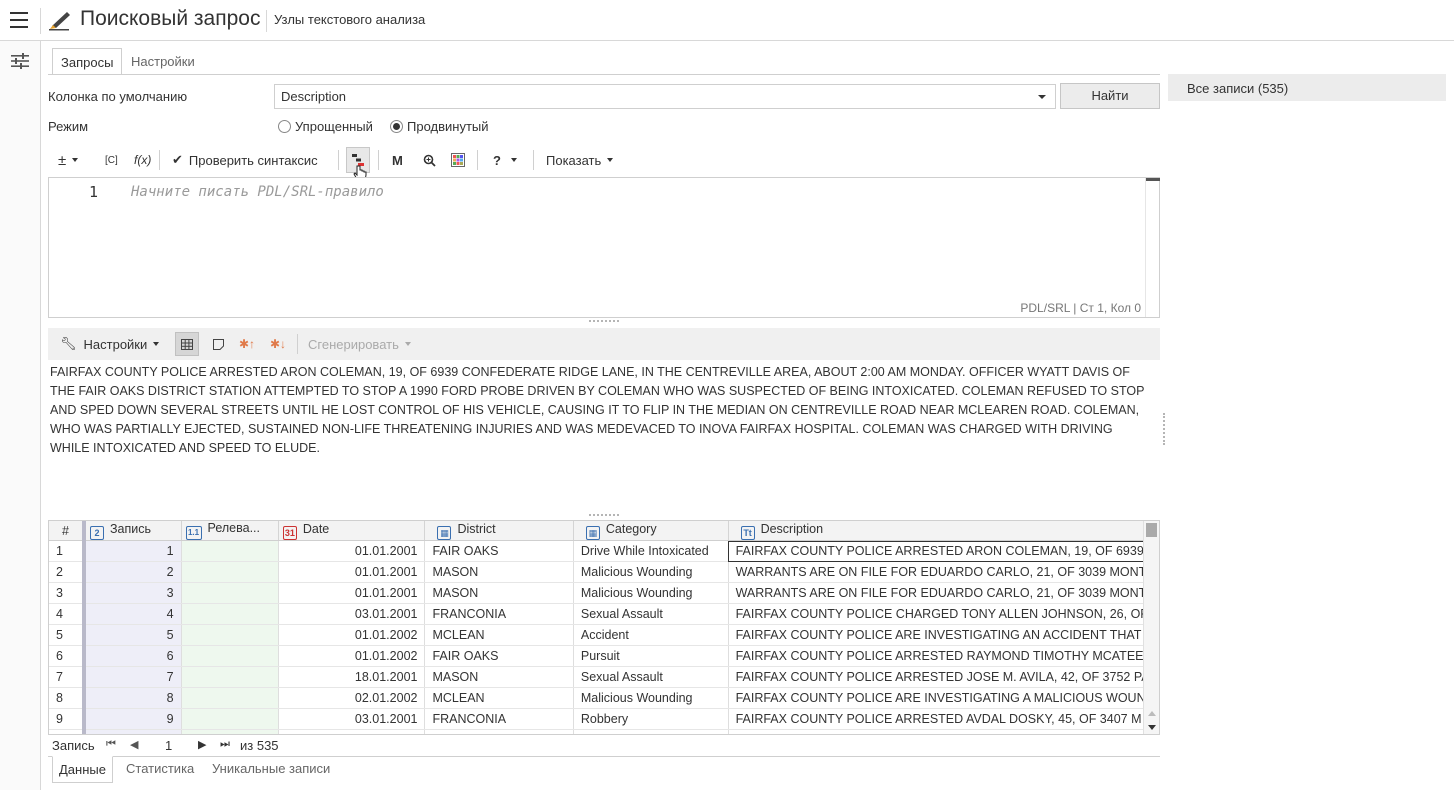  Describe the element at coordinates (131, 677) in the screenshot. I see `record-cell: 7` at that location.